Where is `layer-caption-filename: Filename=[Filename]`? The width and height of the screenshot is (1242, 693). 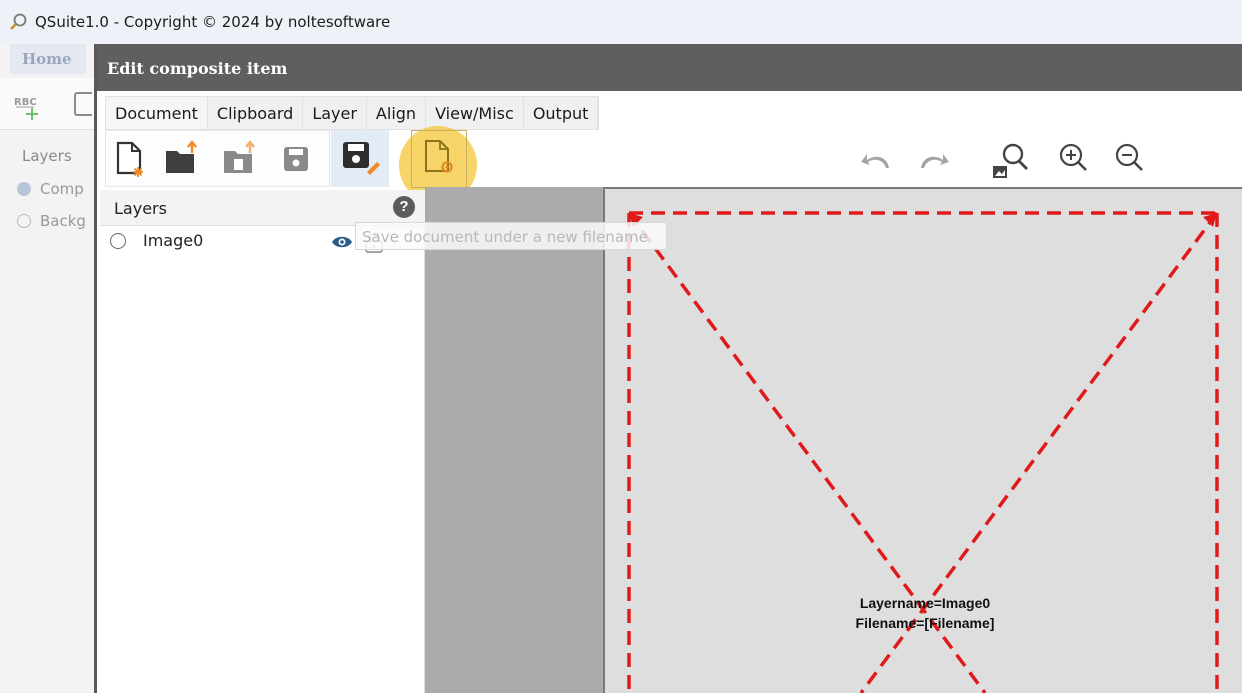
layer-caption-filename: Filename=[Filename] is located at coordinates (925, 623).